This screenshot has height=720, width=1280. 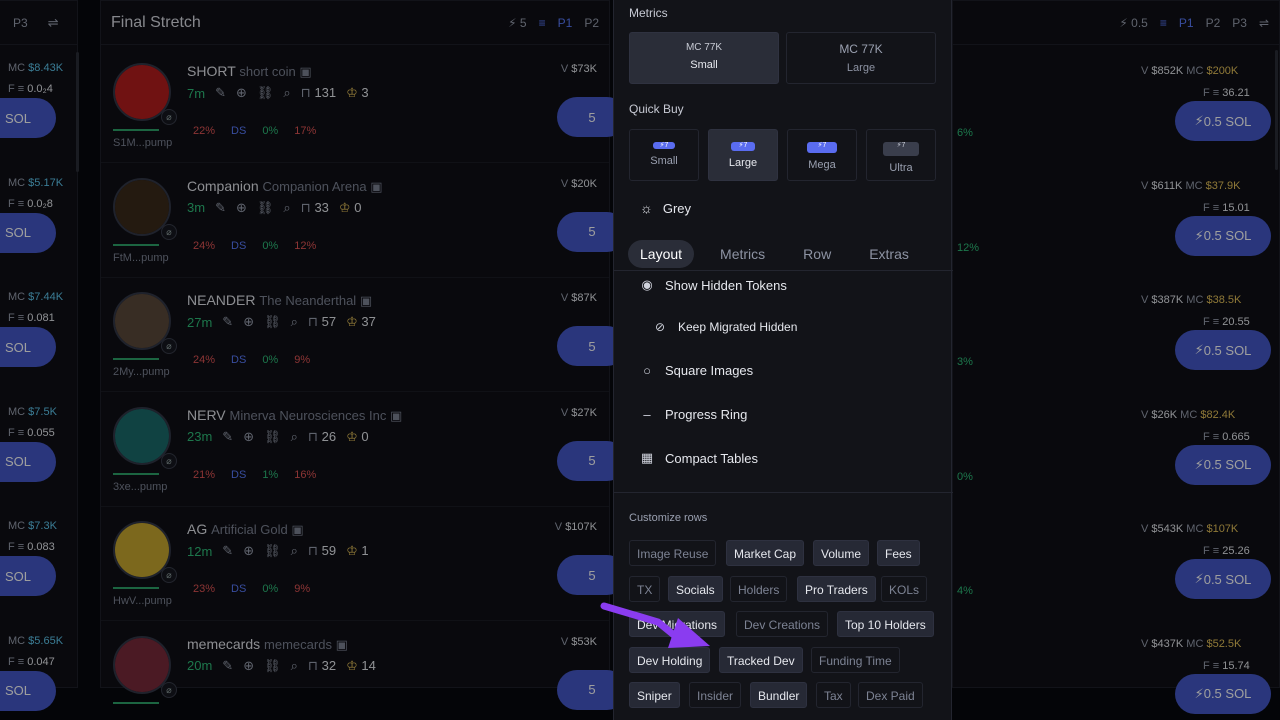 What do you see at coordinates (889, 254) in the screenshot?
I see `tab-extras: Extras` at bounding box center [889, 254].